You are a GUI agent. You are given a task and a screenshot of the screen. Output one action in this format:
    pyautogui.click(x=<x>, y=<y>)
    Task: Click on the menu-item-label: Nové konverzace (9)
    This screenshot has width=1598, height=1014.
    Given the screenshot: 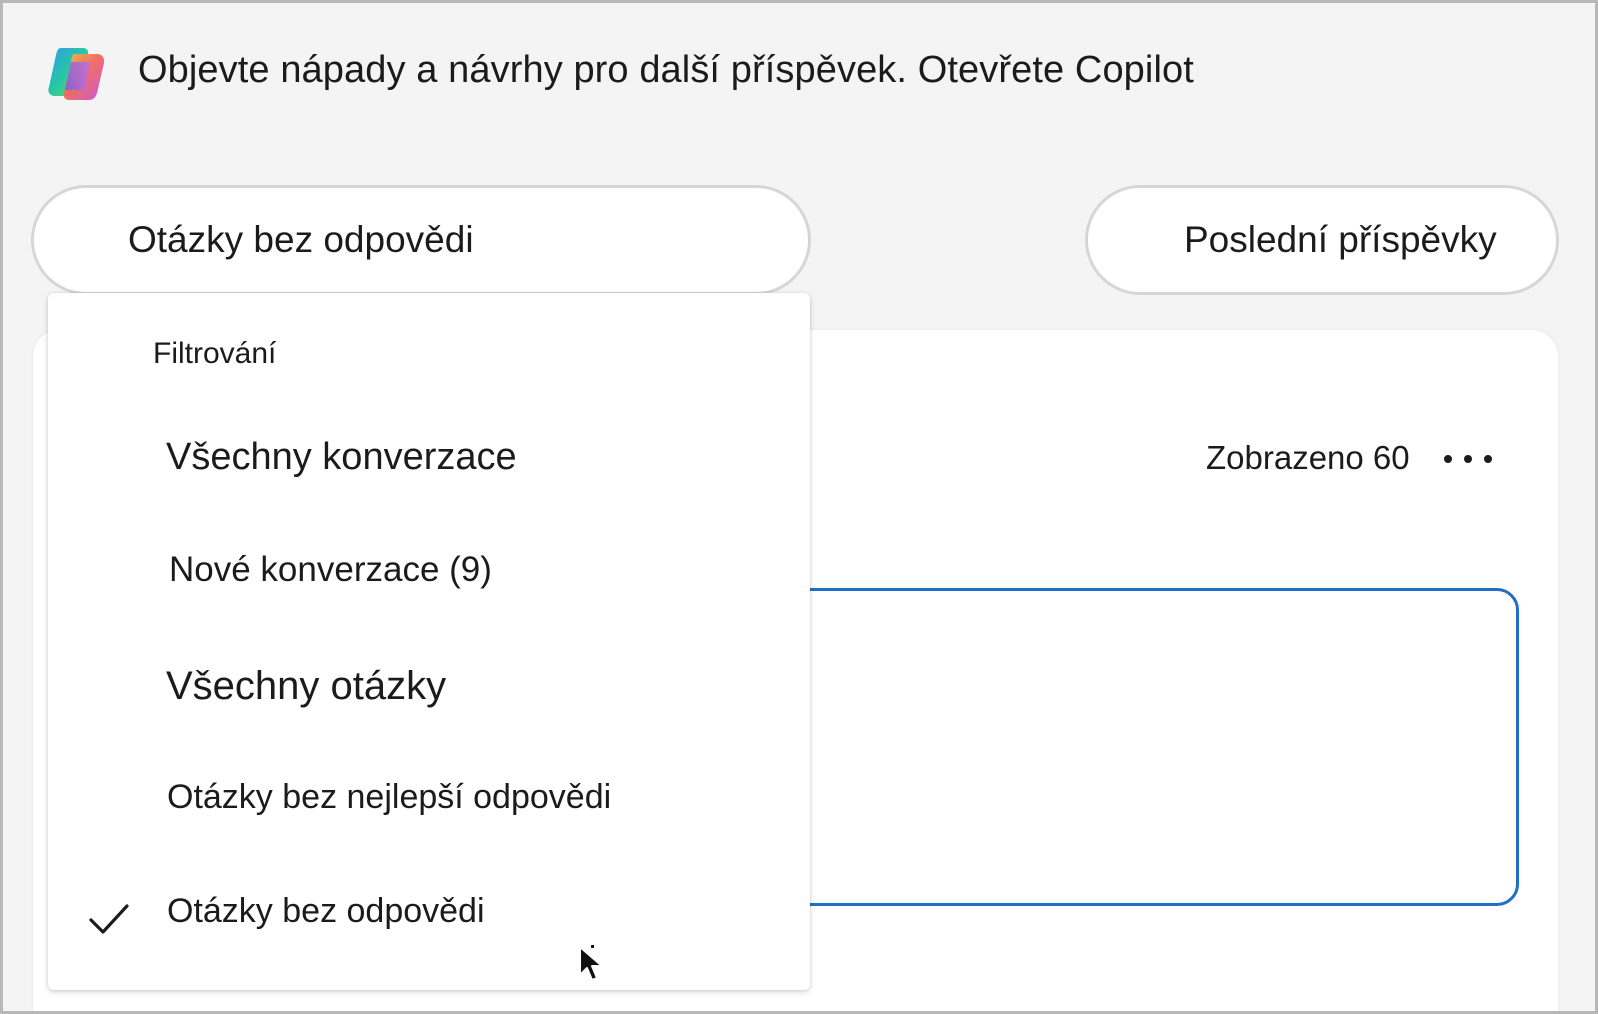 What is the action you would take?
    pyautogui.click(x=330, y=569)
    